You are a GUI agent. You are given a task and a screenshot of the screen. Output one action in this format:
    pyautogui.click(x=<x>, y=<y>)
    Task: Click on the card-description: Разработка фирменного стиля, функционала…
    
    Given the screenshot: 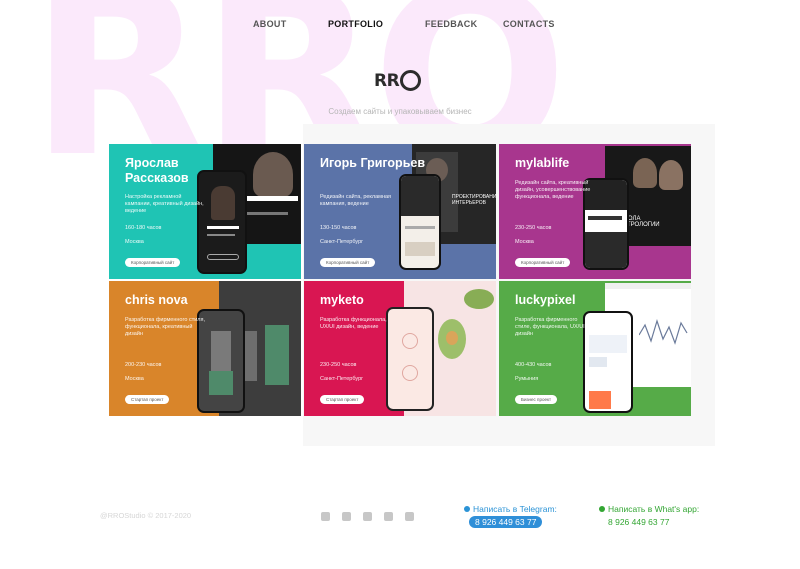 What is the action you would take?
    pyautogui.click(x=165, y=327)
    